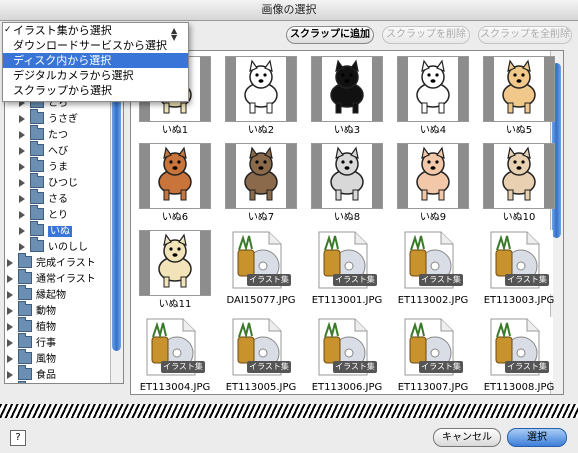  I want to click on image-thumbnail: イラスト集 ET113001.JPG, so click(347, 269).